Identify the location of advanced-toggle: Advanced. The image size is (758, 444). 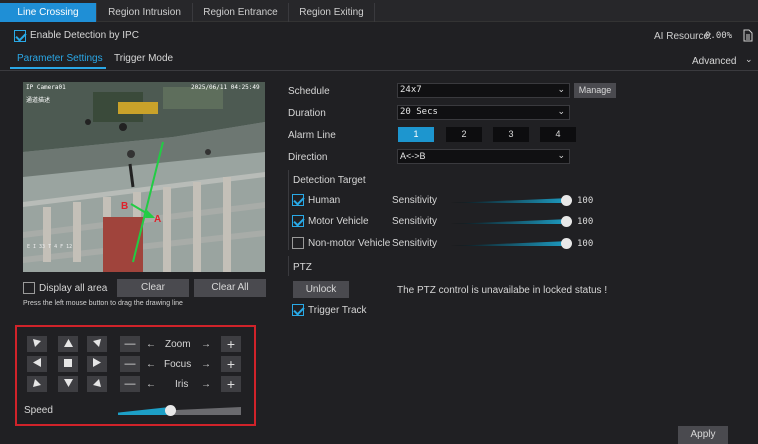
(714, 61).